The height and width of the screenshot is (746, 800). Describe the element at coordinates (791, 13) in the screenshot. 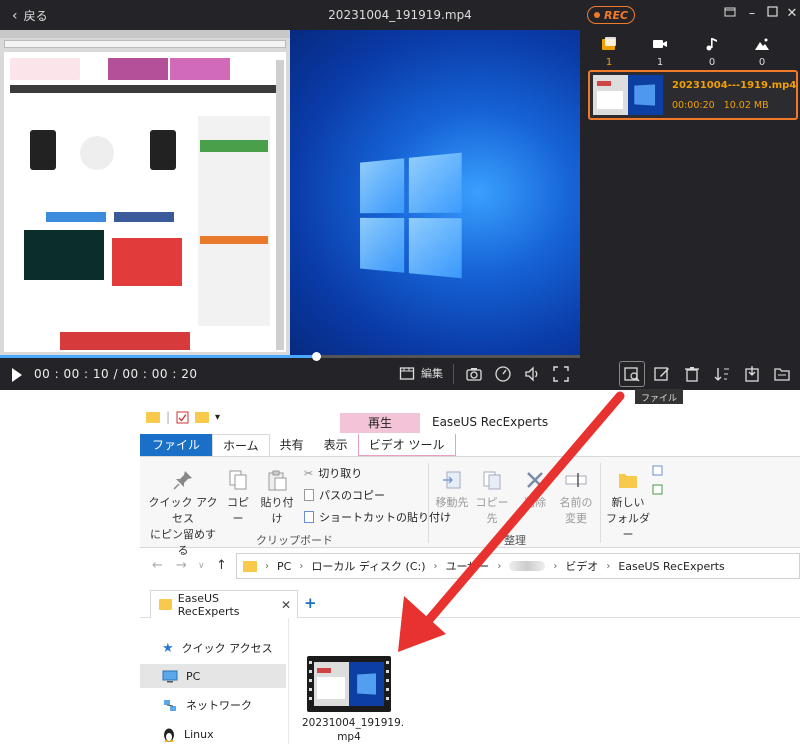

I see `close-icon: ✕` at that location.